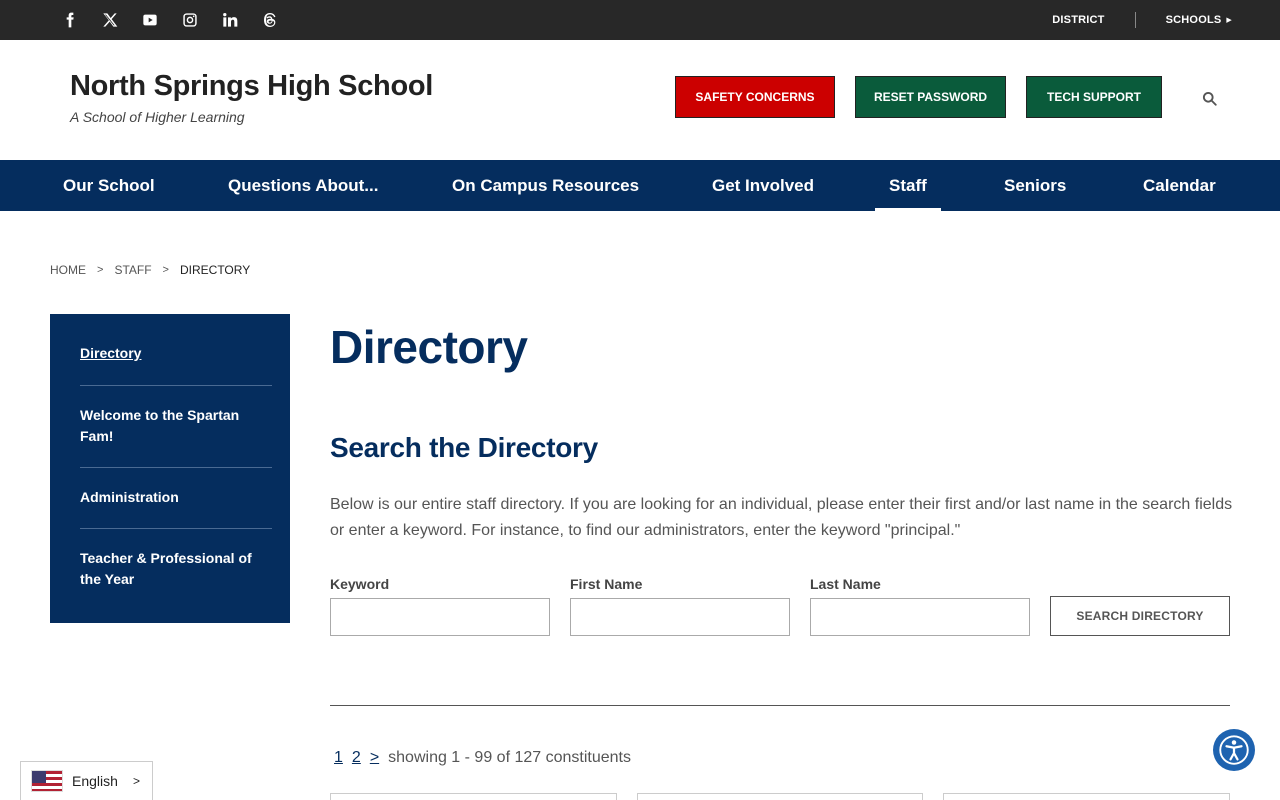  What do you see at coordinates (1179, 185) in the screenshot?
I see `nav-calendar: Calendar` at bounding box center [1179, 185].